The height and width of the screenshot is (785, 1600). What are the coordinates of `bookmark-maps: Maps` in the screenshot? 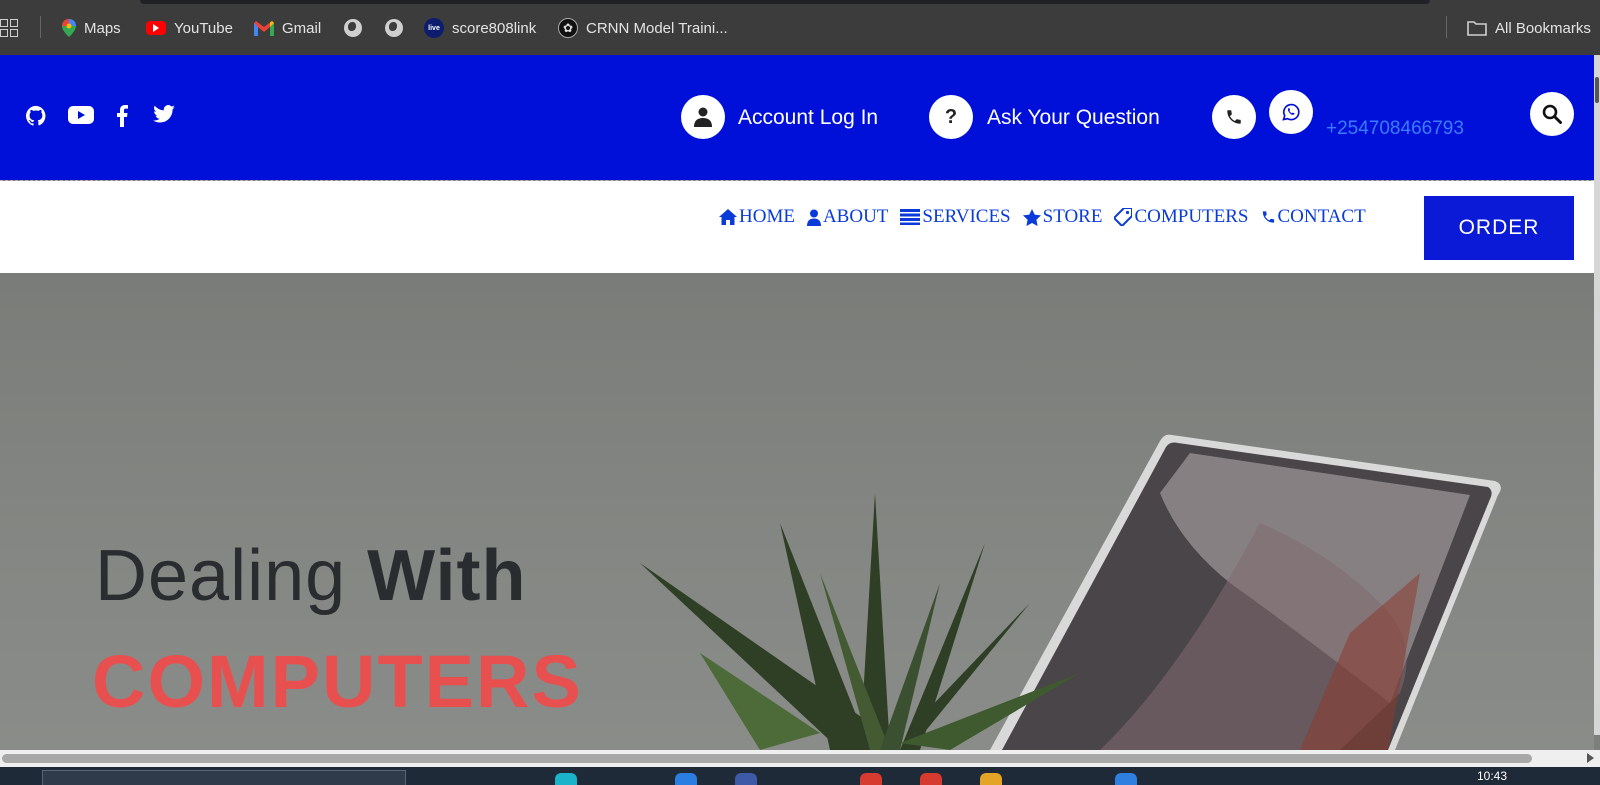 It's located at (91, 28).